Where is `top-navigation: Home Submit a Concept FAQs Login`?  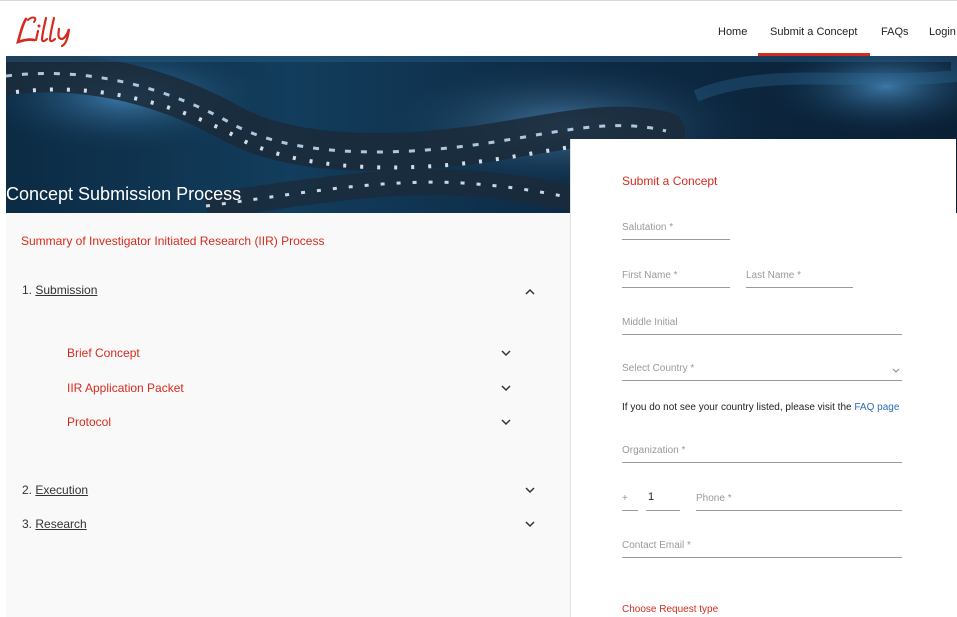
top-navigation: Home Submit a Concept FAQs Login is located at coordinates (478, 28).